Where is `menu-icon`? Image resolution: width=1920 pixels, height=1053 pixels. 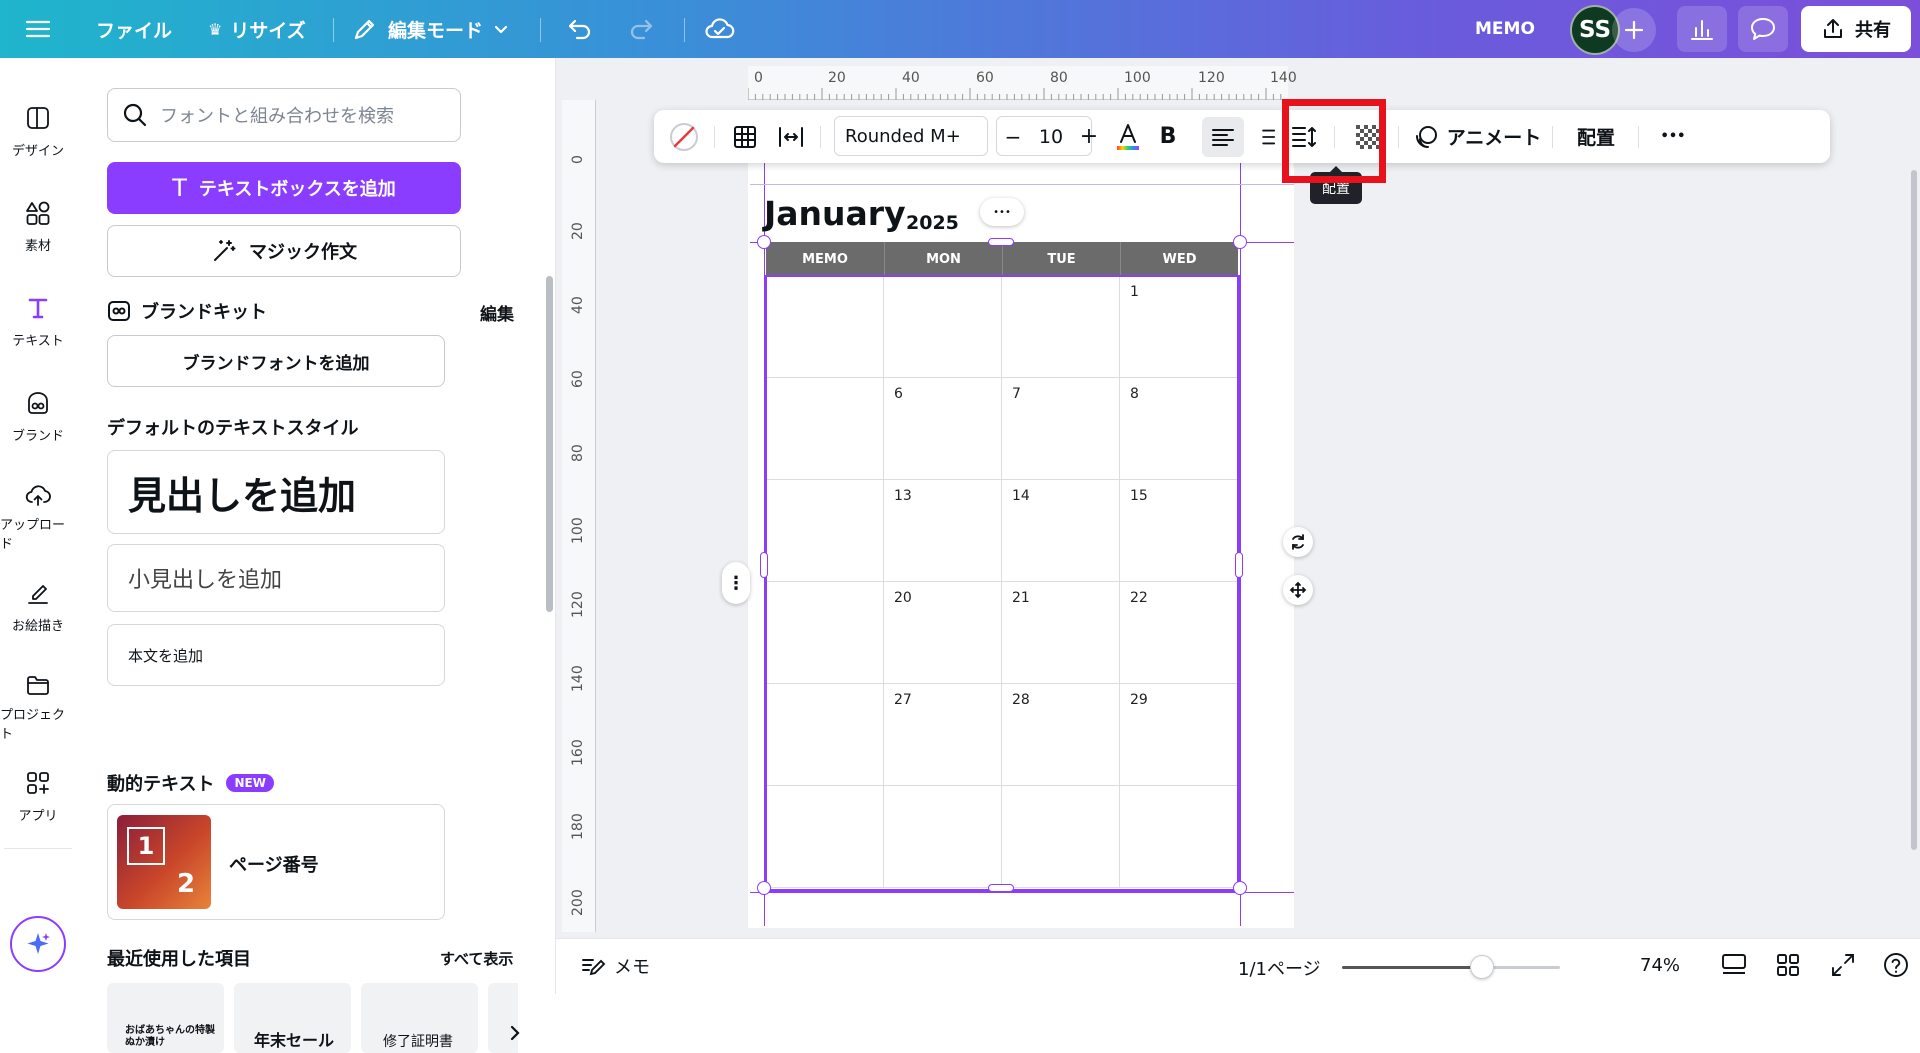
menu-icon is located at coordinates (38, 29).